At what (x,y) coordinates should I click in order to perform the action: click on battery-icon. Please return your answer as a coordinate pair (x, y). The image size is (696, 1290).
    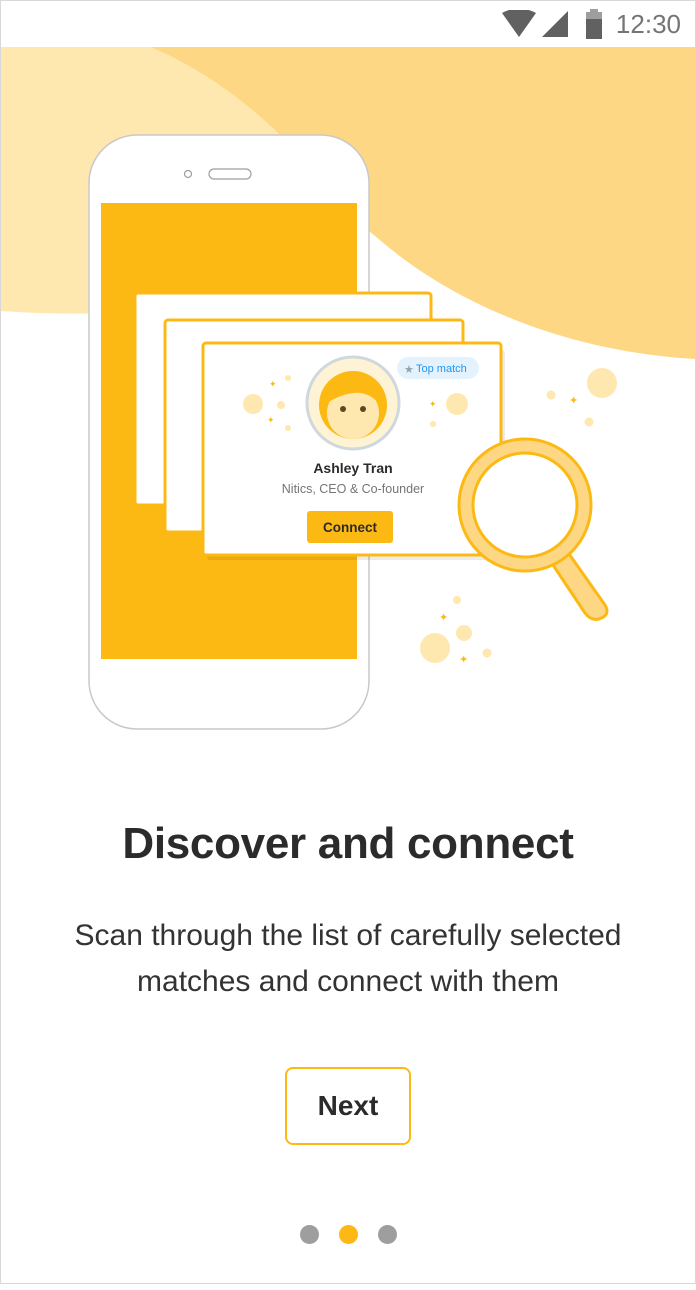
    Looking at the image, I should click on (593, 24).